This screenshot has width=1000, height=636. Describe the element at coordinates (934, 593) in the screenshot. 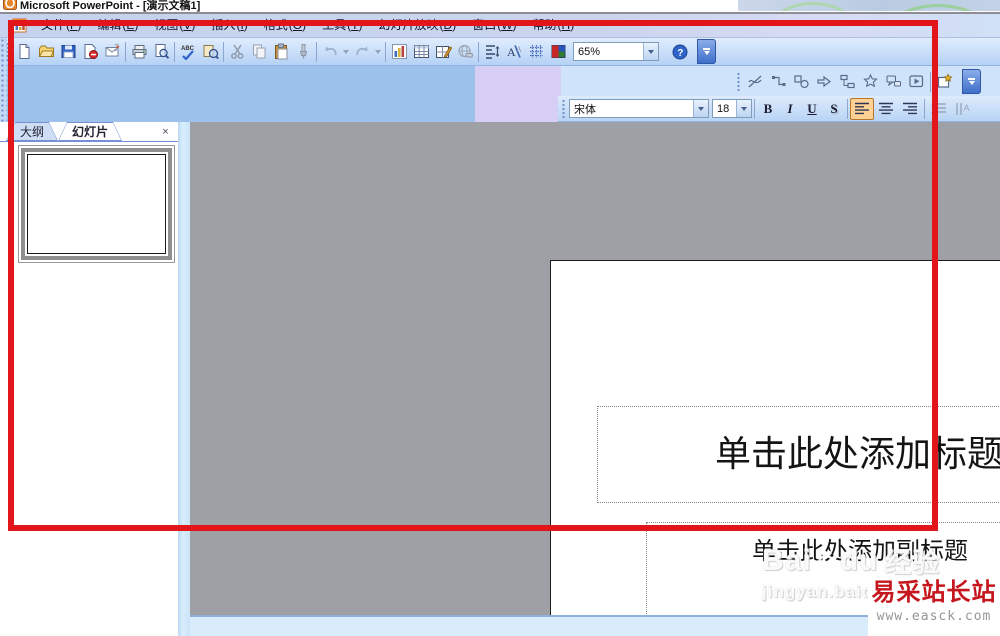

I see `easck-site-name: 易采站长站` at that location.